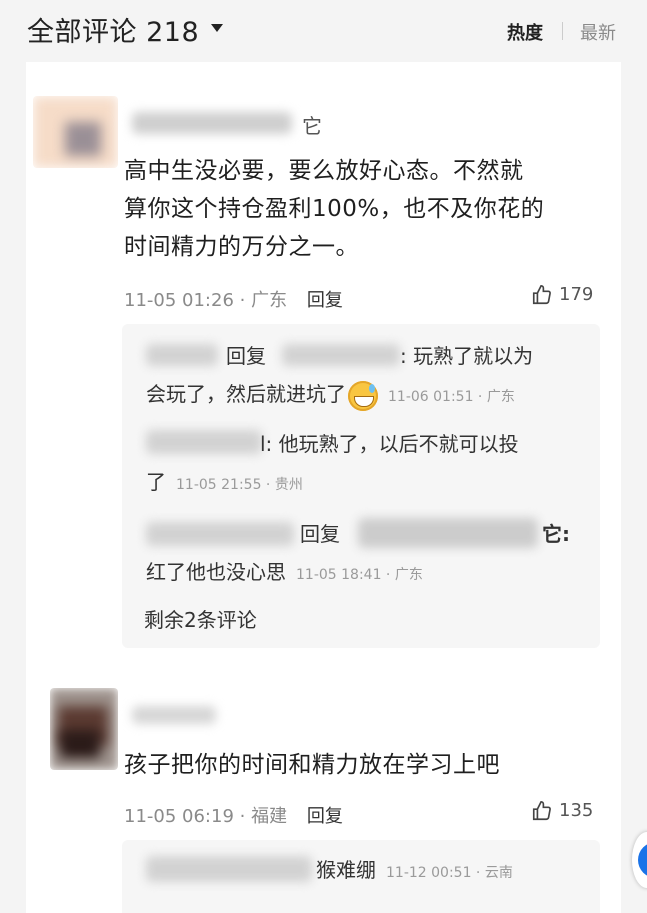 This screenshot has height=913, width=647. I want to click on comment-meta: 11-05 01:26 · 广东 回复, so click(233, 299).